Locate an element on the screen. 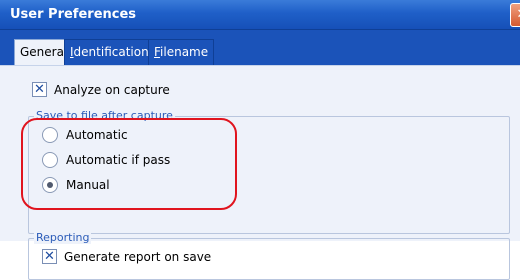 This screenshot has width=520, height=280. analyze-on-capture-label: Analyze on capture is located at coordinates (112, 90).